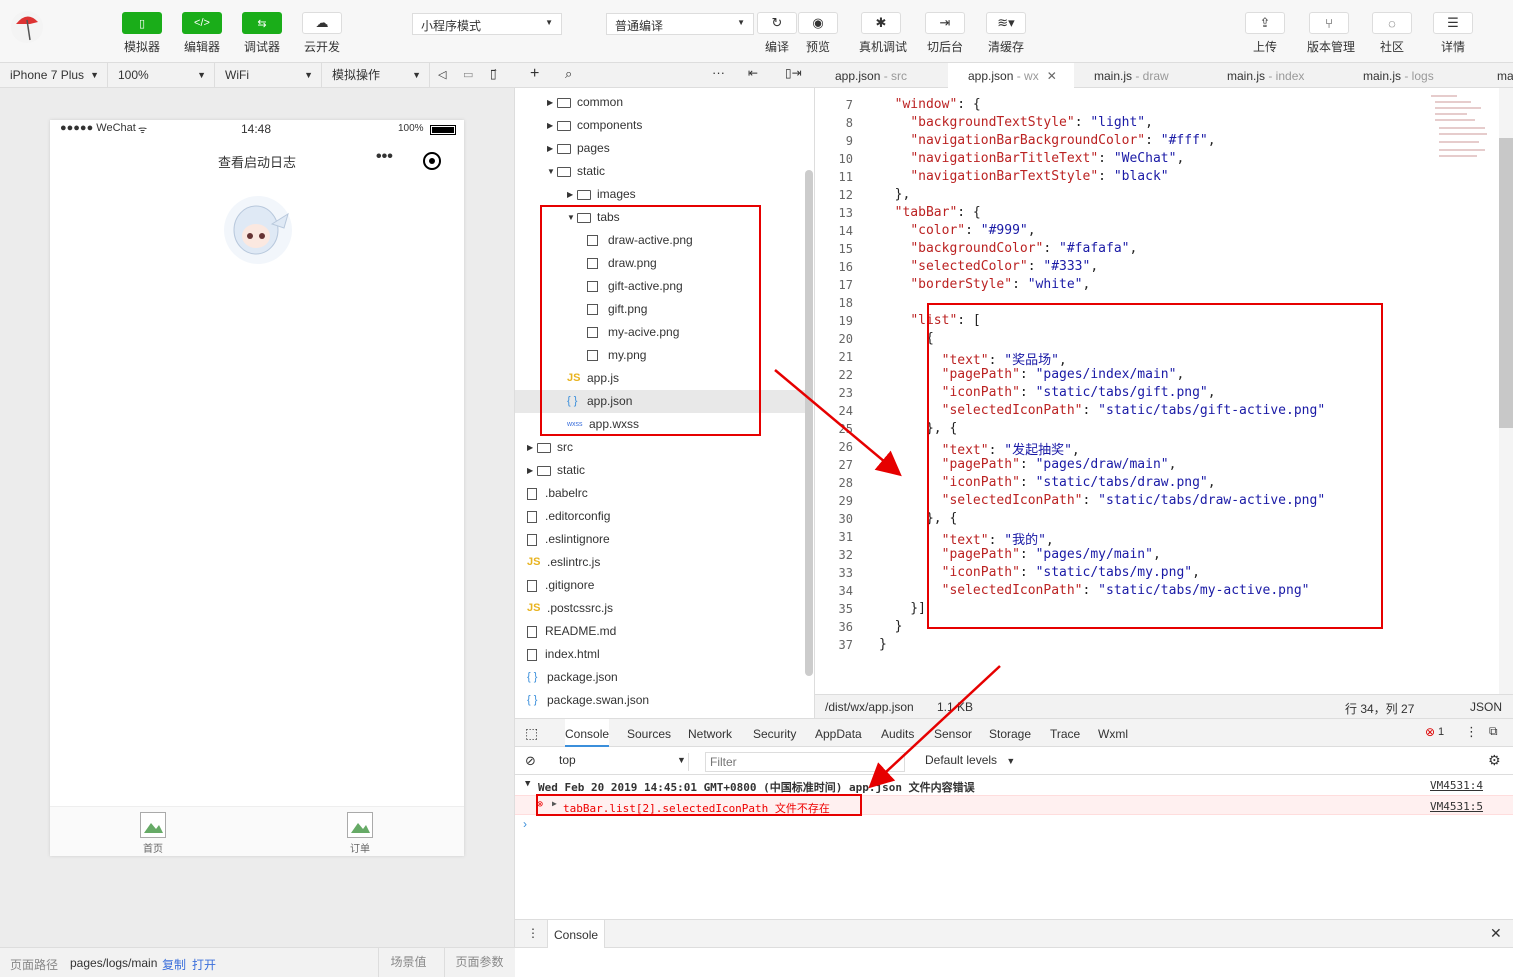  Describe the element at coordinates (1140, 75) in the screenshot. I see `editor-tab: main.js - draw` at that location.